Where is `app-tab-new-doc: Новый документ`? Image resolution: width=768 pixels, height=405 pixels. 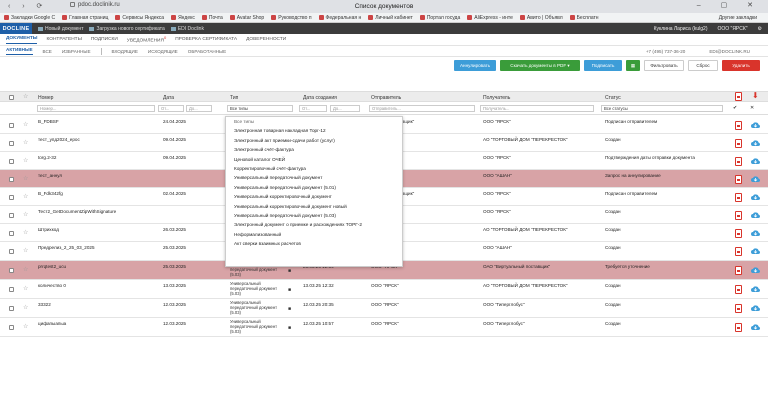
app-tab-new-doc: Новый документ is located at coordinates (60, 29).